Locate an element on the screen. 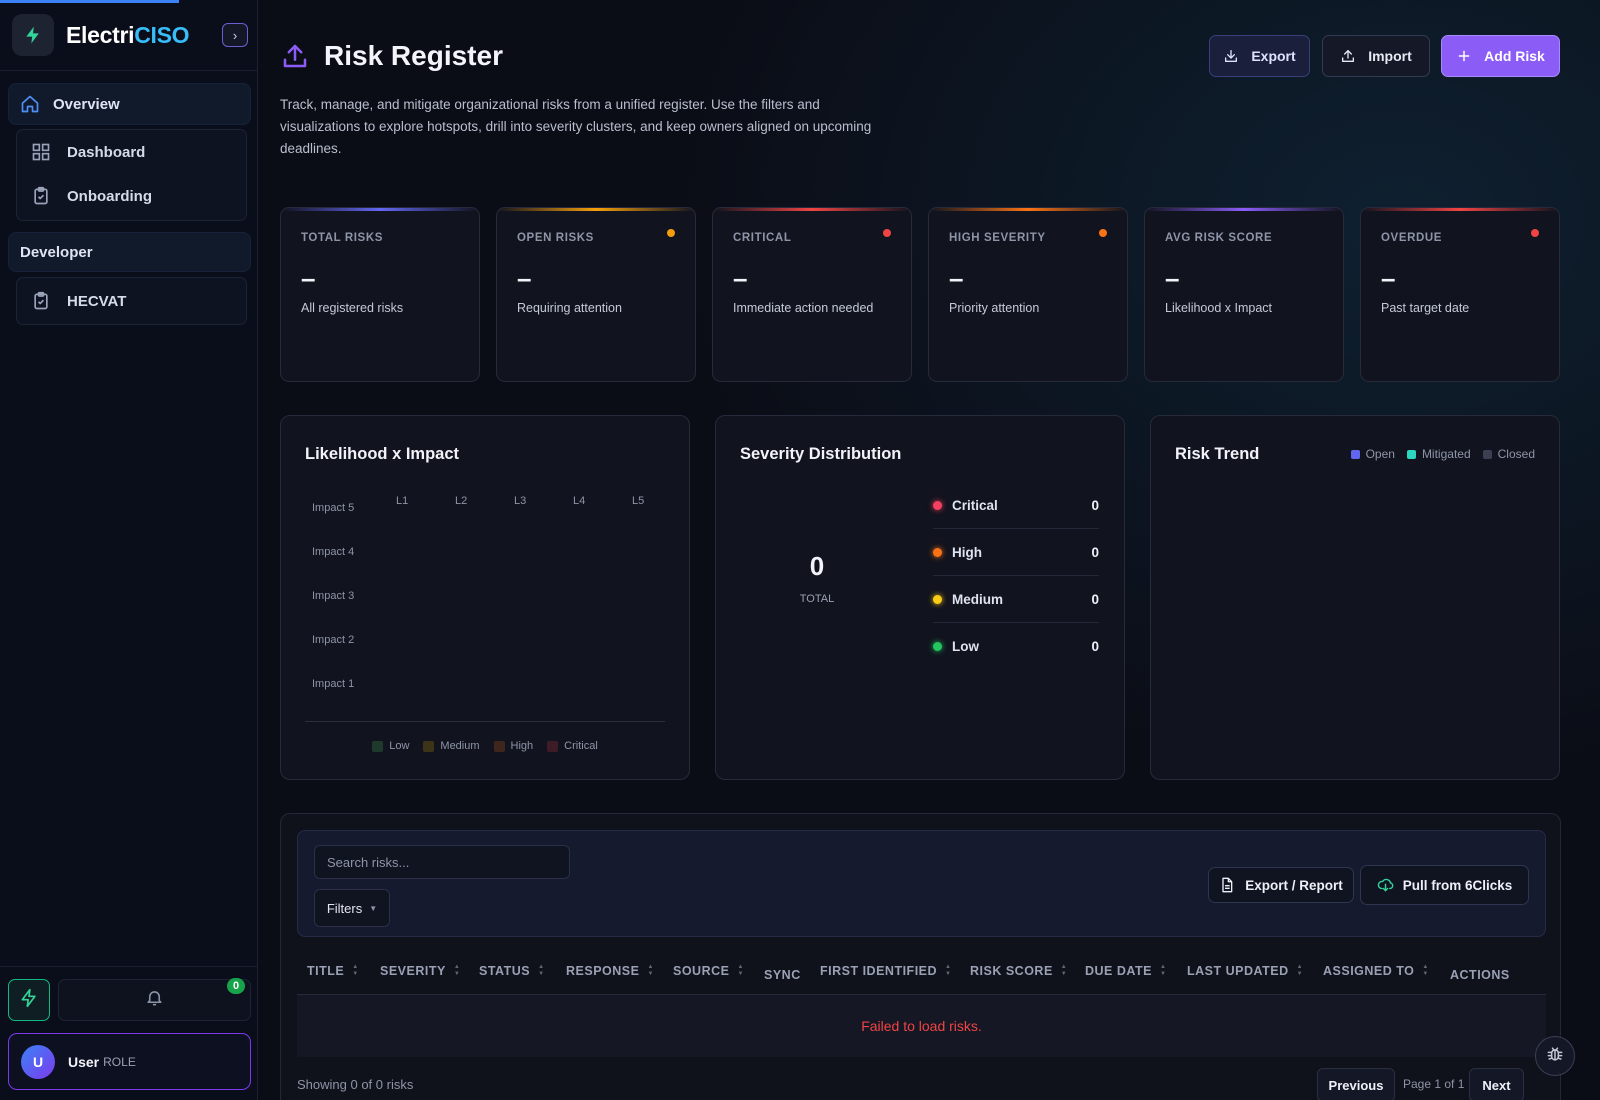  column-header-due-date: DUE DATE ▲ ▼ is located at coordinates (1125, 971).